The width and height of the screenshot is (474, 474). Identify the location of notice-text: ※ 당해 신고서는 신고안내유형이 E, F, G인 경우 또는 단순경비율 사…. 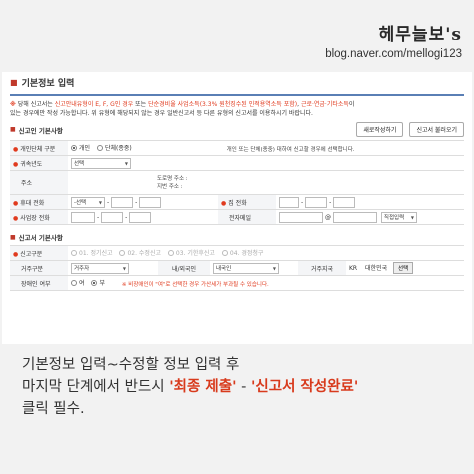
(182, 109).